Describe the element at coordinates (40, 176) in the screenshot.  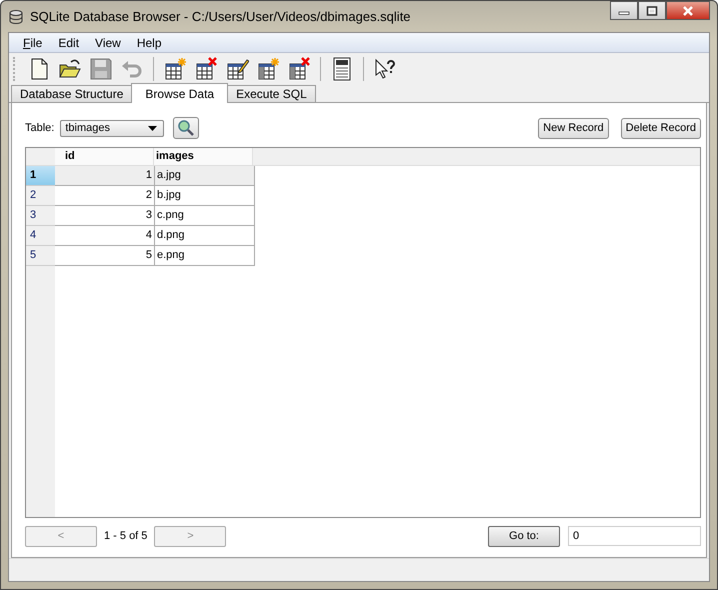
I see `row-header: 1` at that location.